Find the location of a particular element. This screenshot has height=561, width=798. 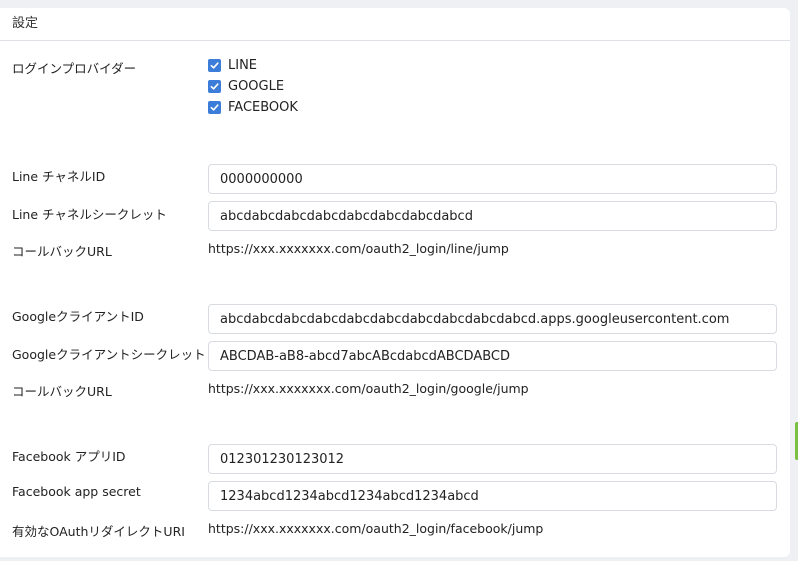

checkbox-facebook: FACEBOOK is located at coordinates (253, 107).